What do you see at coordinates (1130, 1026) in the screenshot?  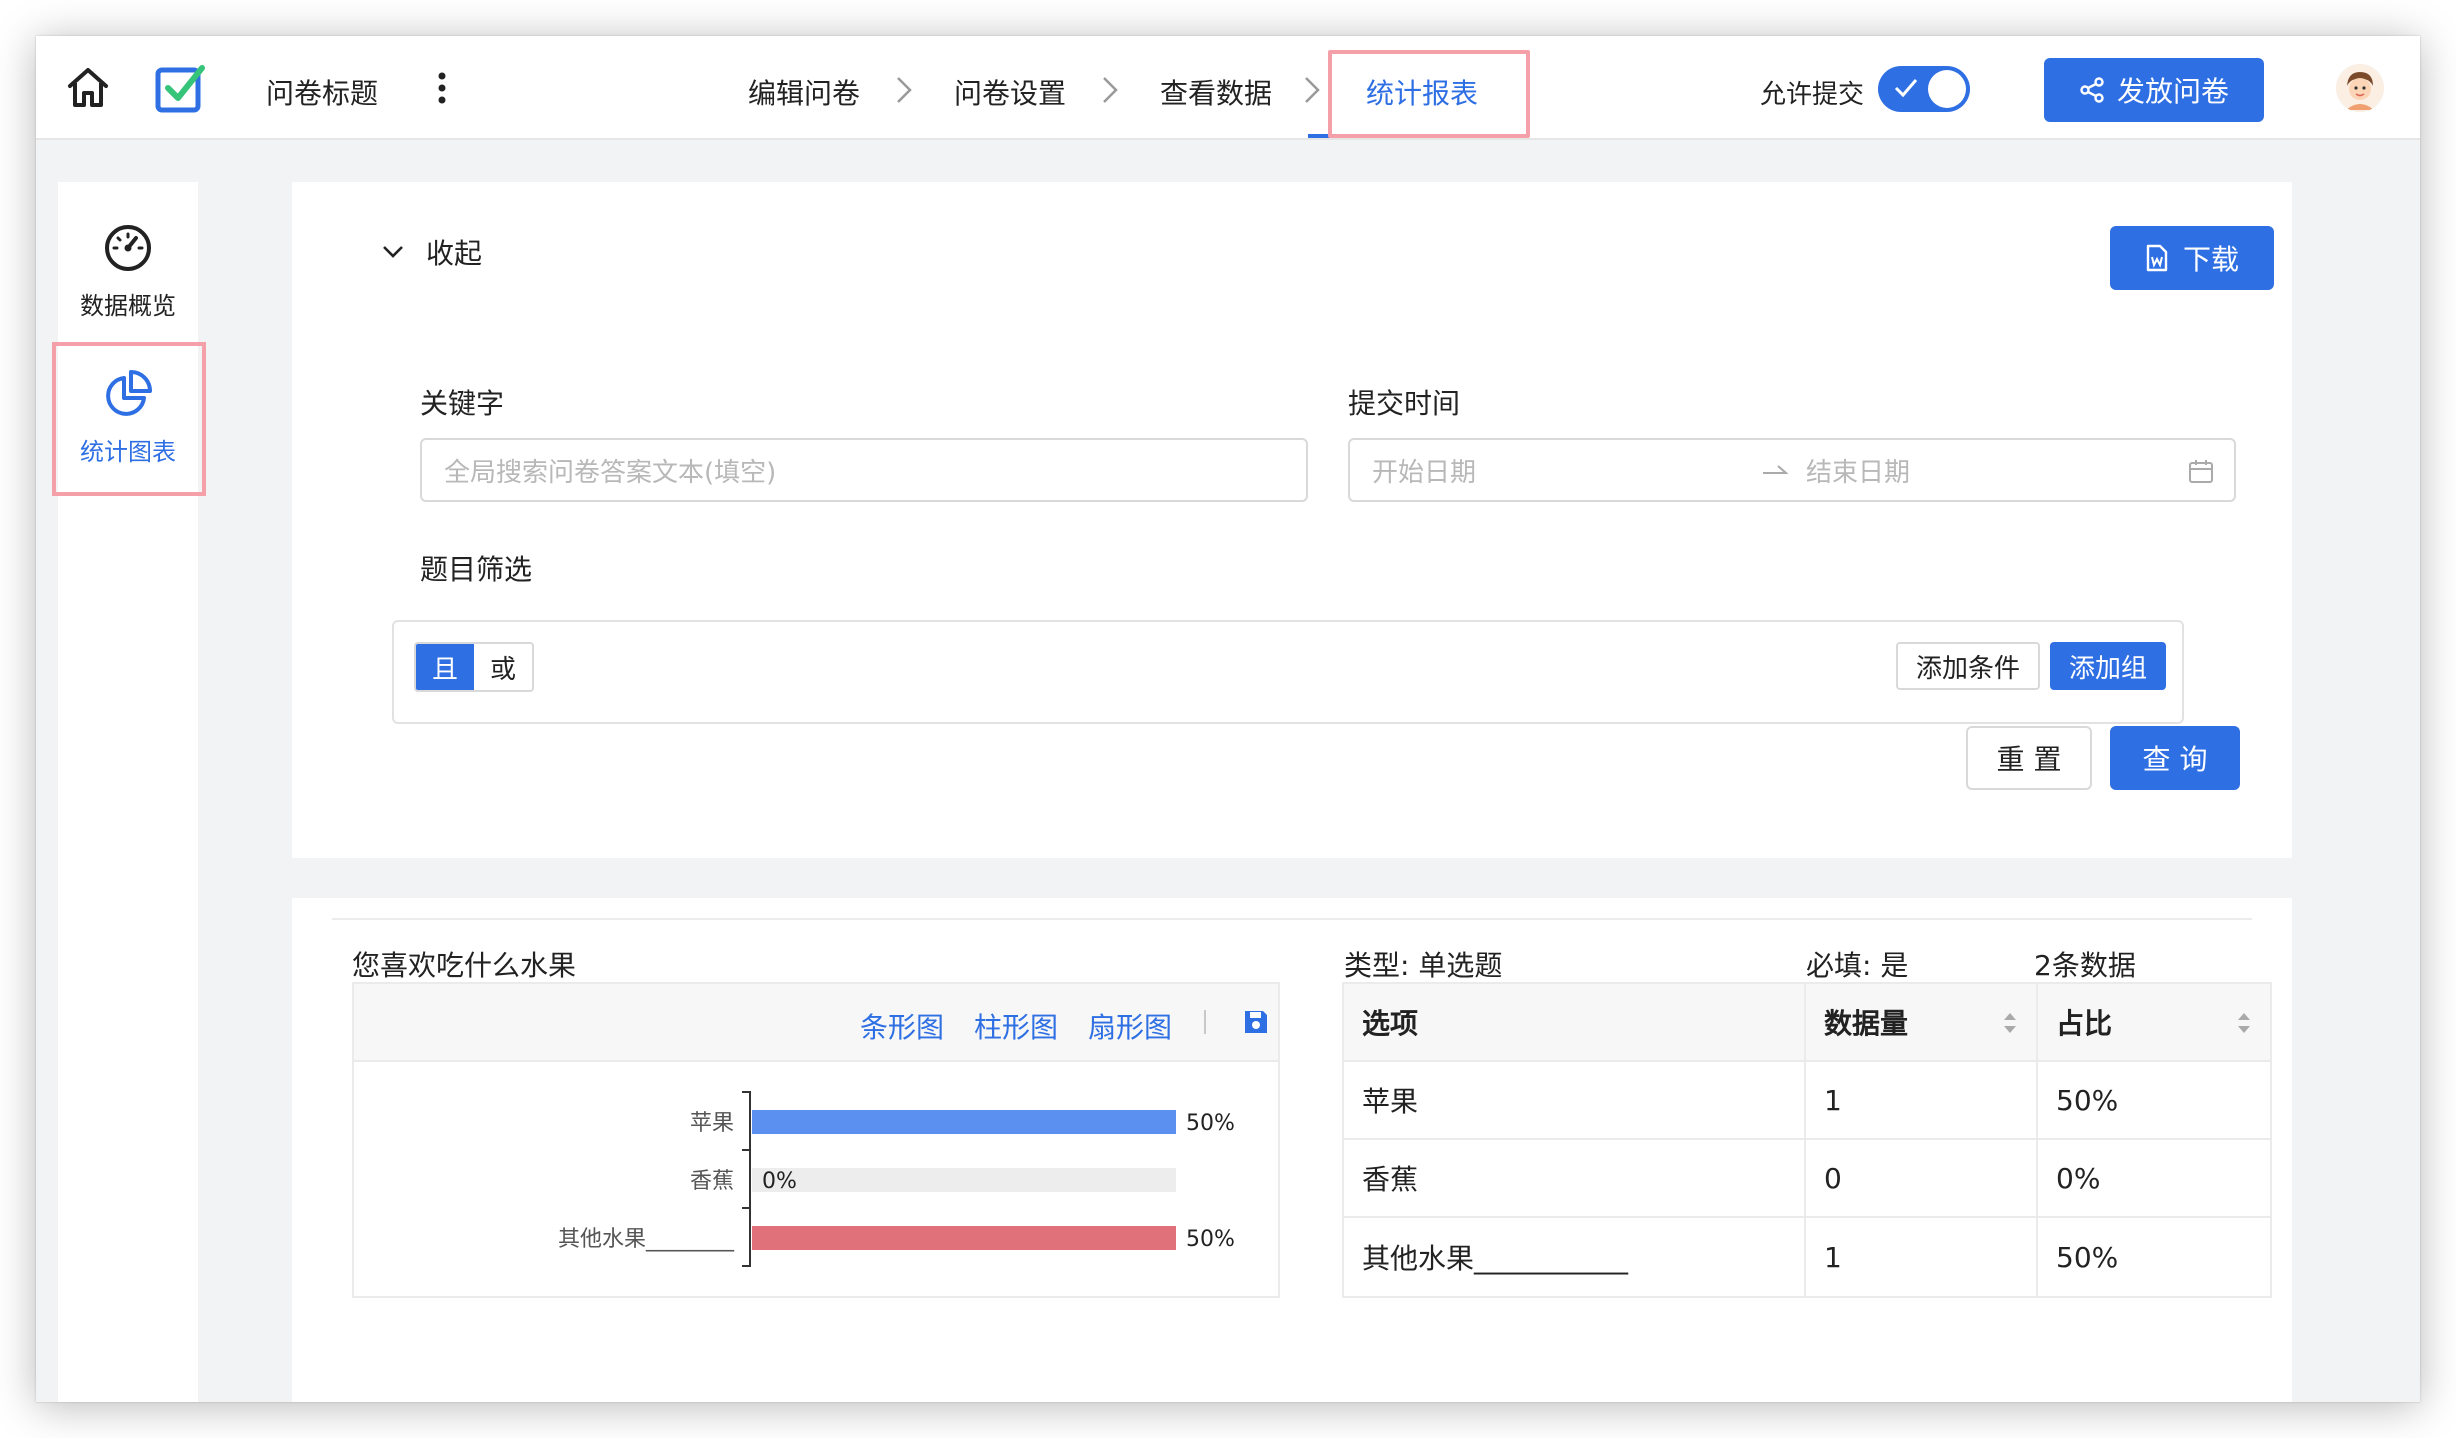 I see `pie-chart-link: 扇形图` at bounding box center [1130, 1026].